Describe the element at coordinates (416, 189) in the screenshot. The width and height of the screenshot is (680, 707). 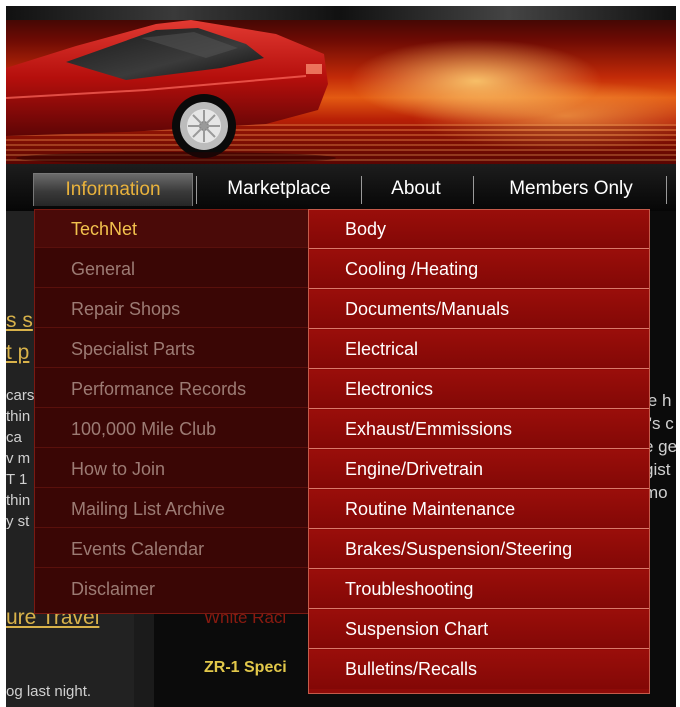
I see `nav-about: About` at that location.